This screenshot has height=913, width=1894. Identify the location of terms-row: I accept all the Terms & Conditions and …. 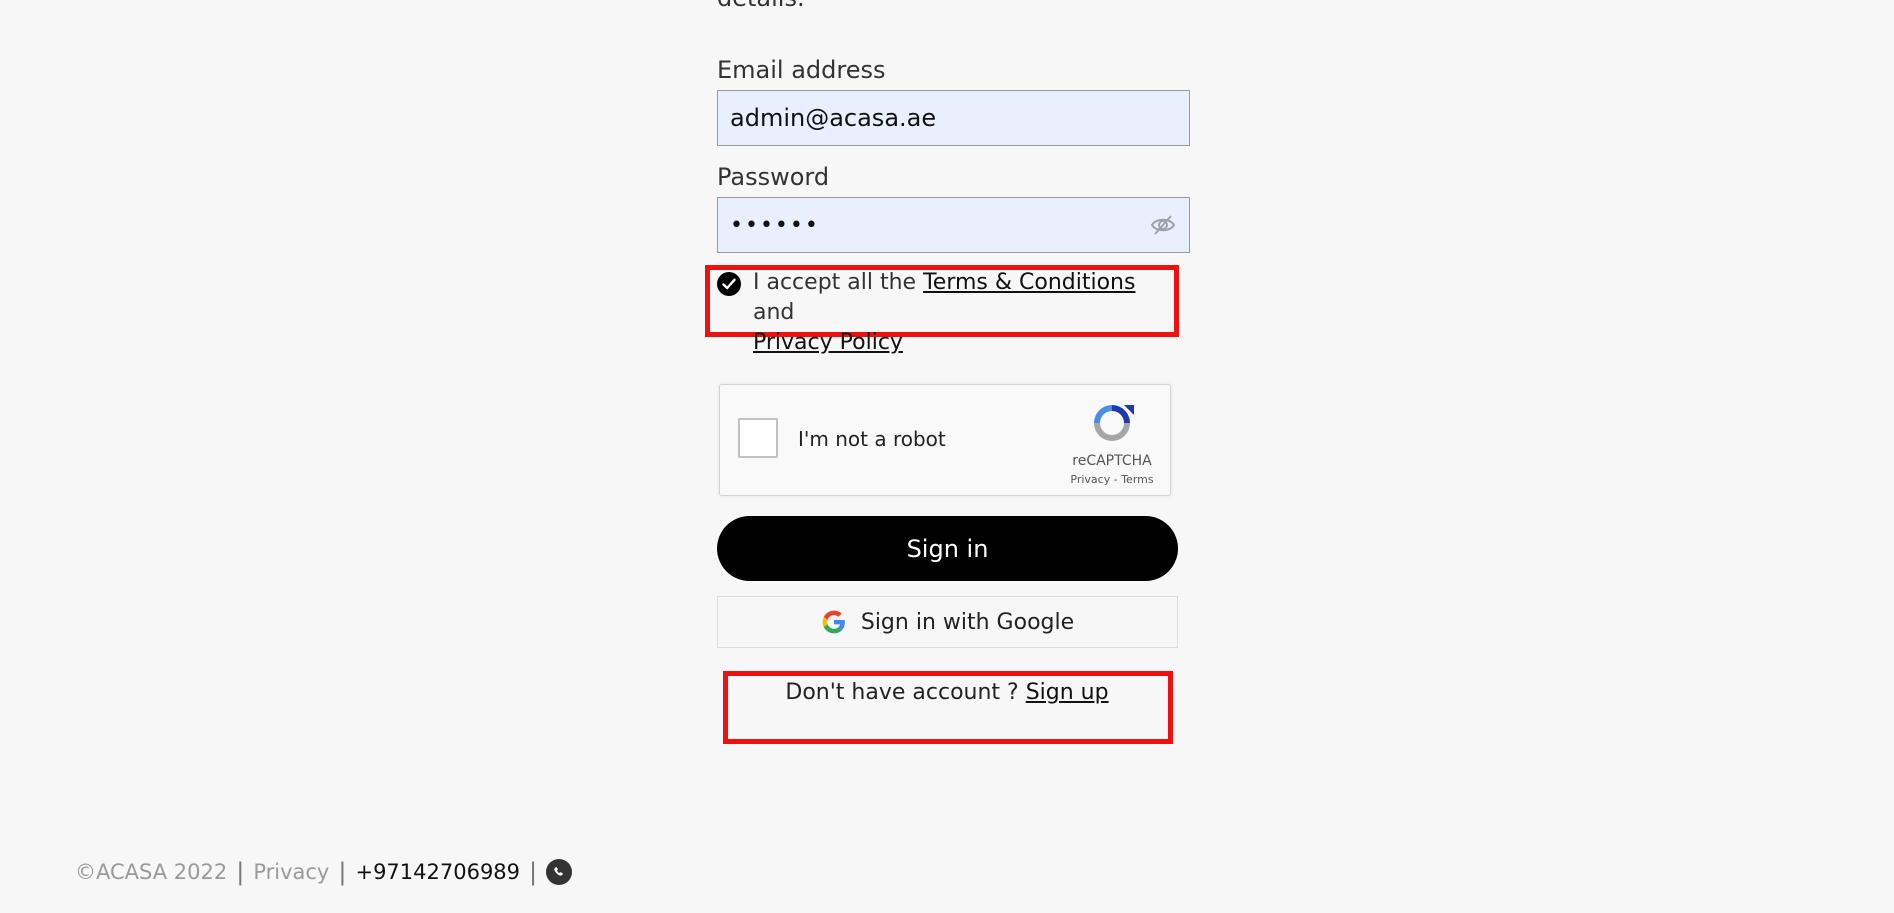
(947, 313).